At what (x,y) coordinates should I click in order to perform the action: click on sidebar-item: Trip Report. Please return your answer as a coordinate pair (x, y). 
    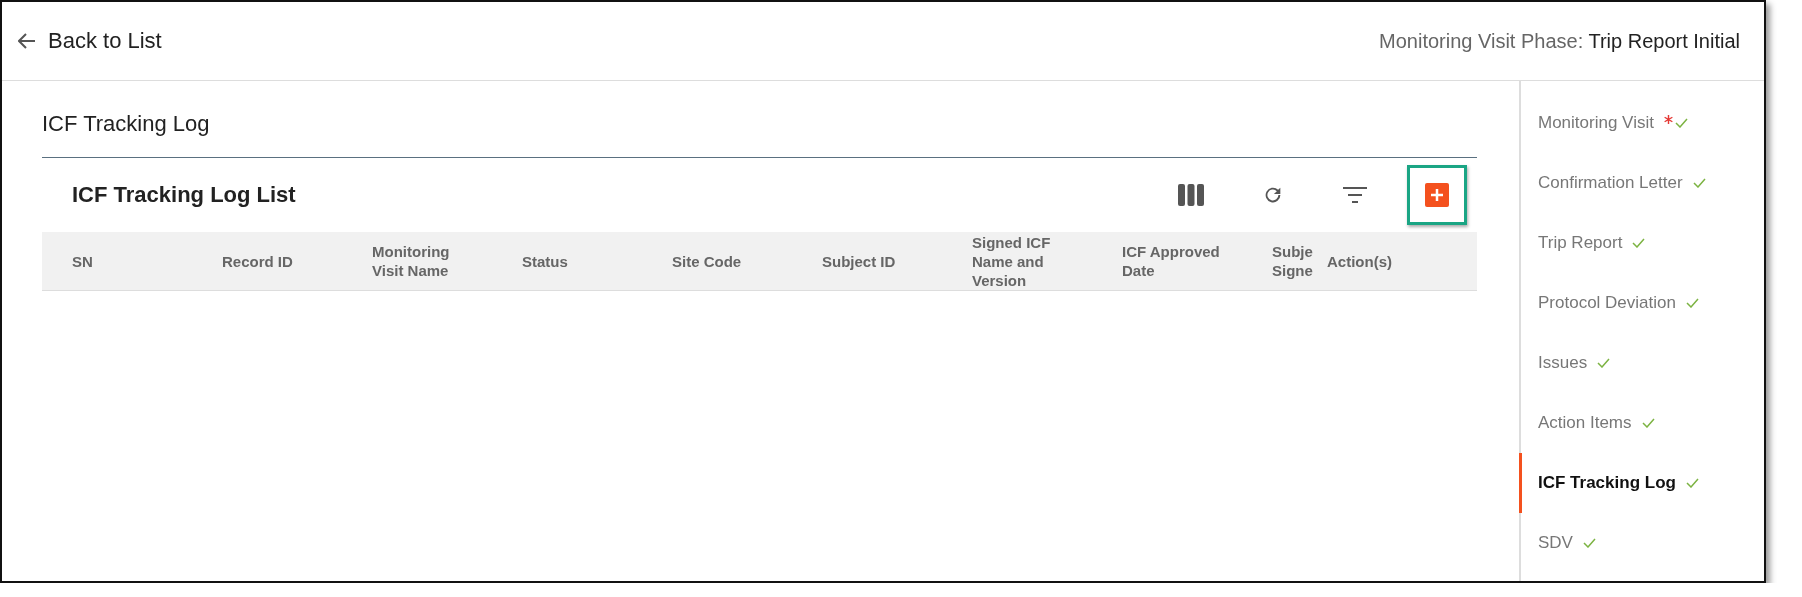
    Looking at the image, I should click on (1641, 243).